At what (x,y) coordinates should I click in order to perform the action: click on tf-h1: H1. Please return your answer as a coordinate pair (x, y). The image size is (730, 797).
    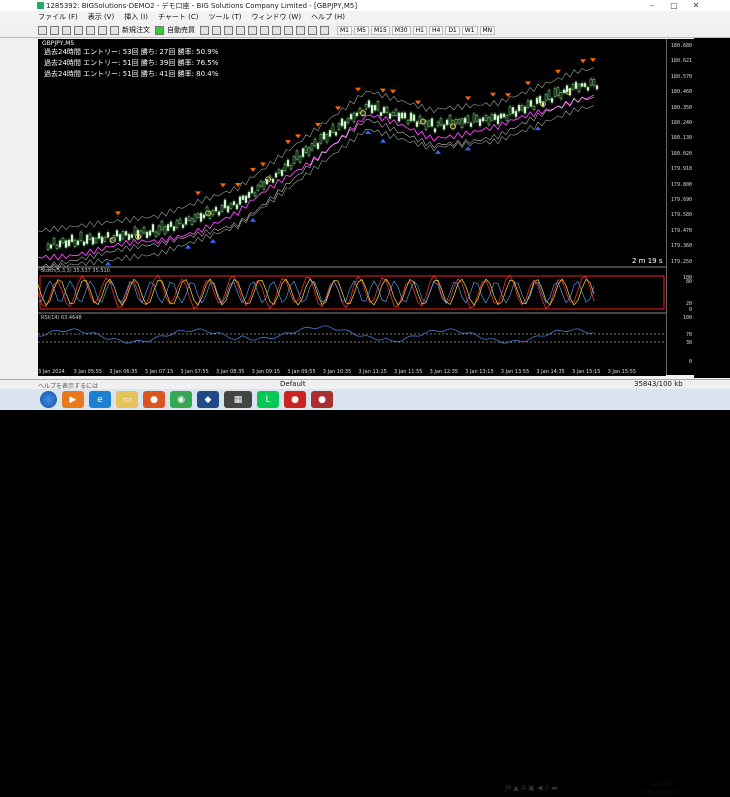
    Looking at the image, I should click on (419, 30).